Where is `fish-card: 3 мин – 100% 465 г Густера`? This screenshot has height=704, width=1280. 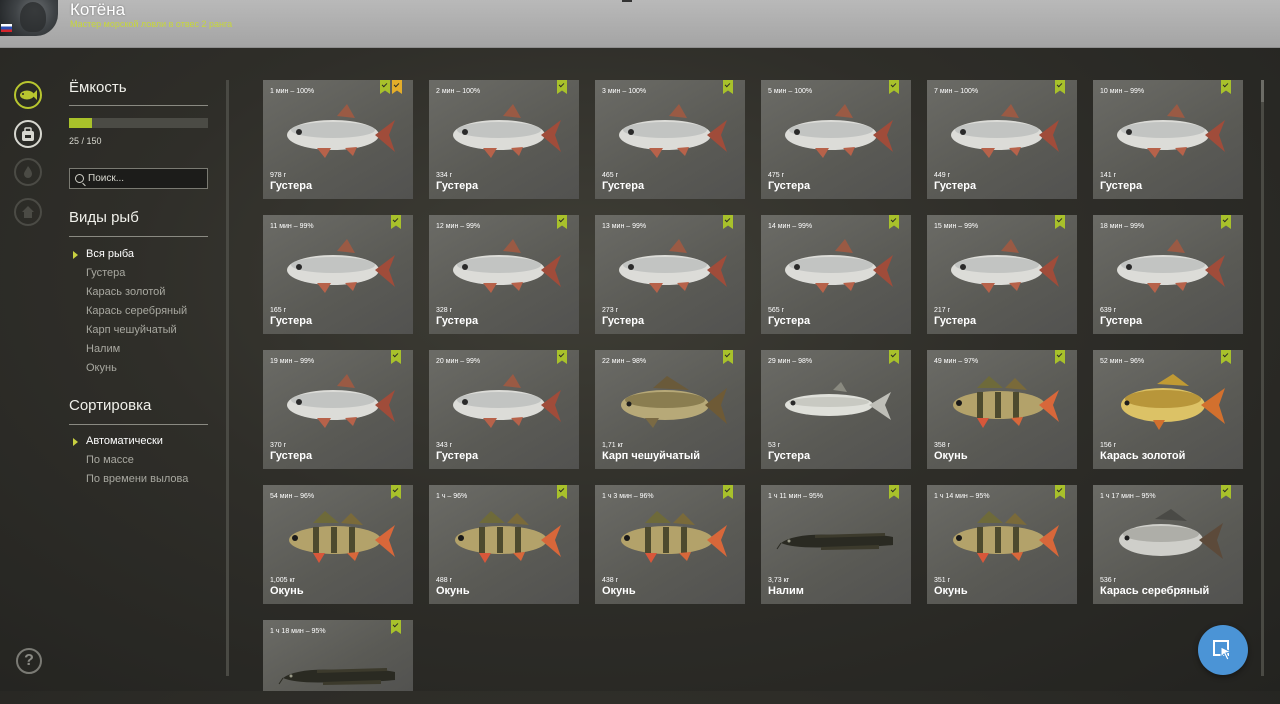
fish-card: 3 мин – 100% 465 г Густера is located at coordinates (670, 139).